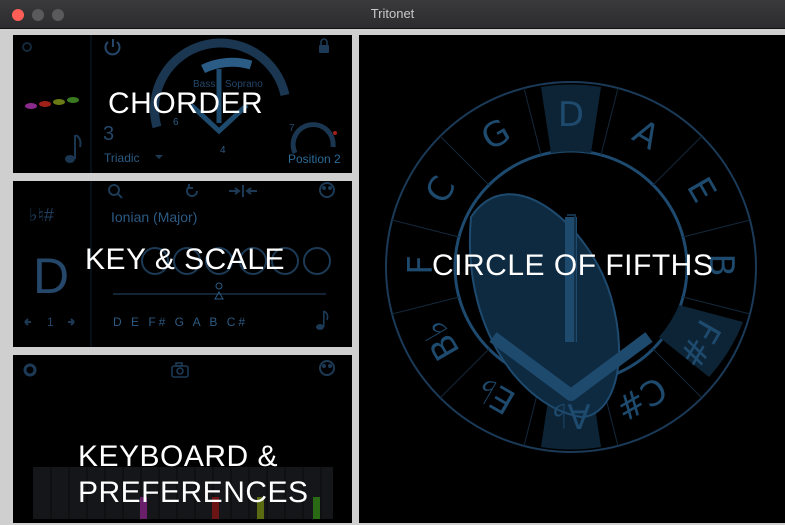 The width and height of the screenshot is (785, 525). What do you see at coordinates (227, 65) in the screenshot?
I see `chorder-dial-highlight` at bounding box center [227, 65].